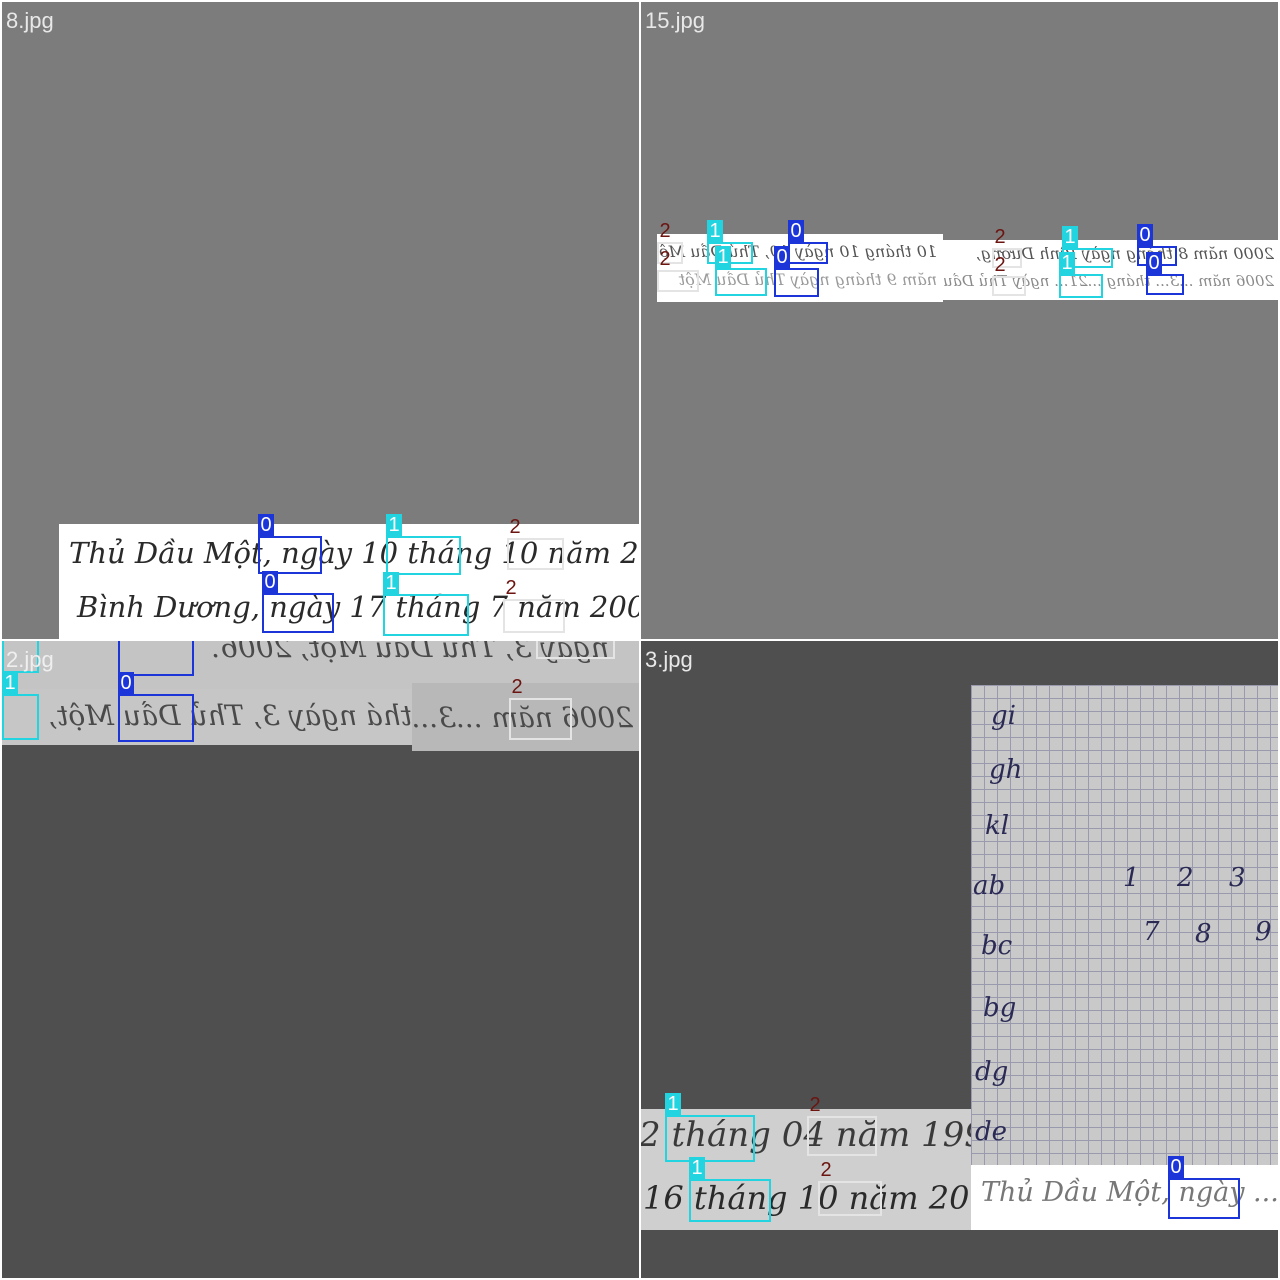 This screenshot has height=1280, width=1280. Describe the element at coordinates (991, 1132) in the screenshot. I see `handwritten-text: de` at that location.